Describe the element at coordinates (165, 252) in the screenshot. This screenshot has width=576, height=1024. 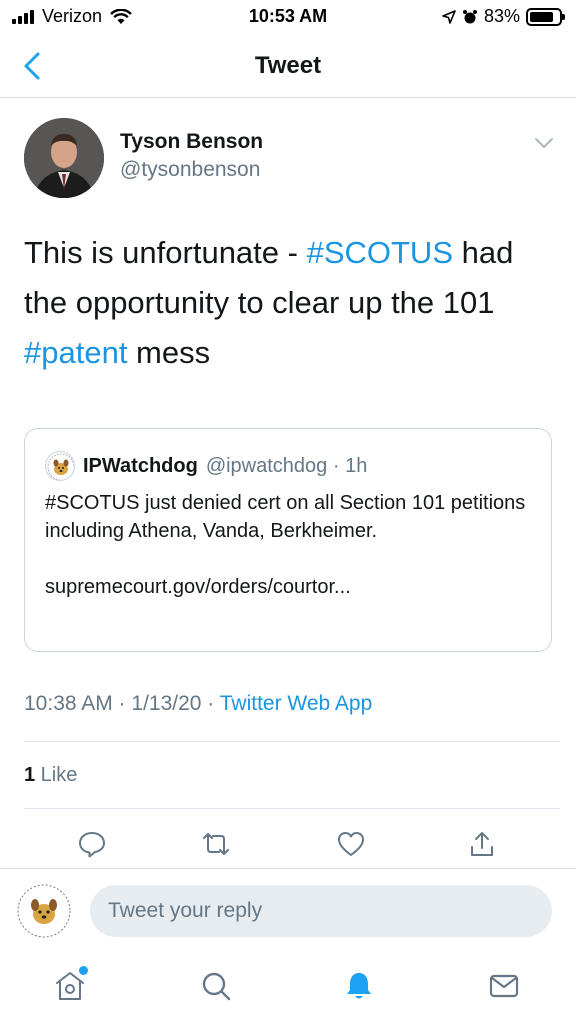
I see `tweet-text-part: This is unfortunate -` at that location.